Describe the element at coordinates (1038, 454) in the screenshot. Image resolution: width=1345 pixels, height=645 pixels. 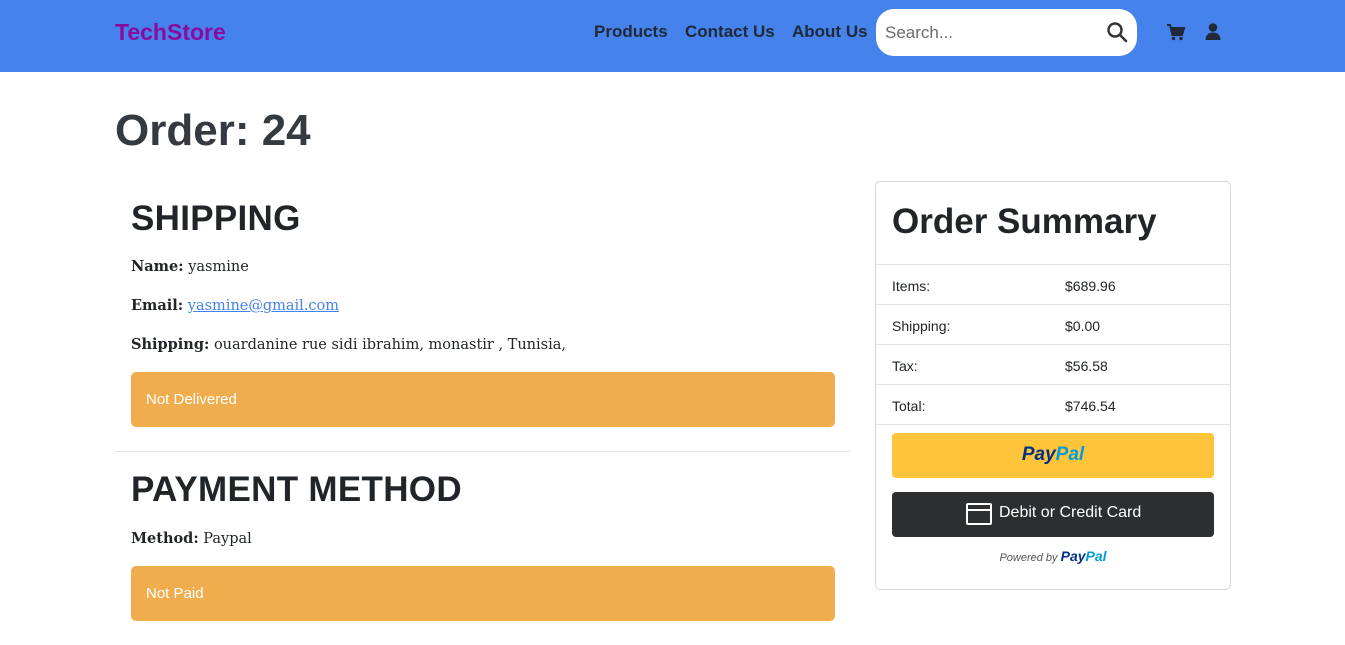
I see `paypal-logo-pay: Pay` at that location.